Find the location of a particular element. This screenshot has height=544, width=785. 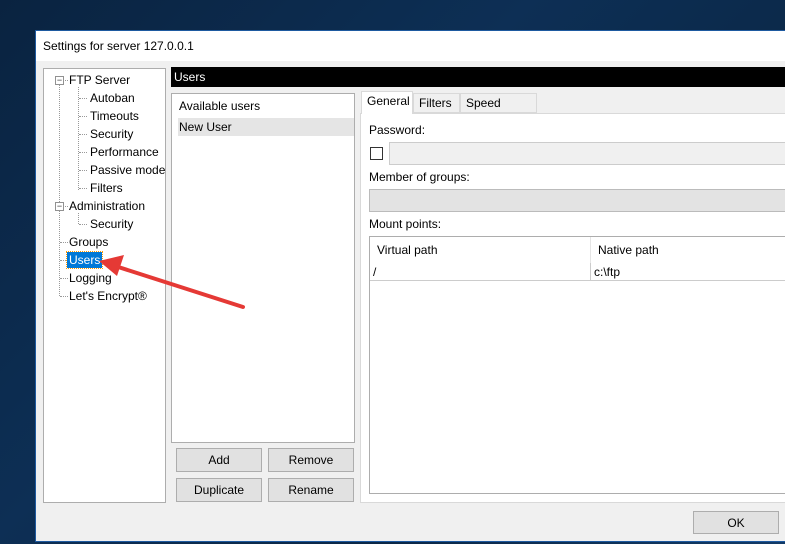

user-item-new-user: New User is located at coordinates (266, 127).